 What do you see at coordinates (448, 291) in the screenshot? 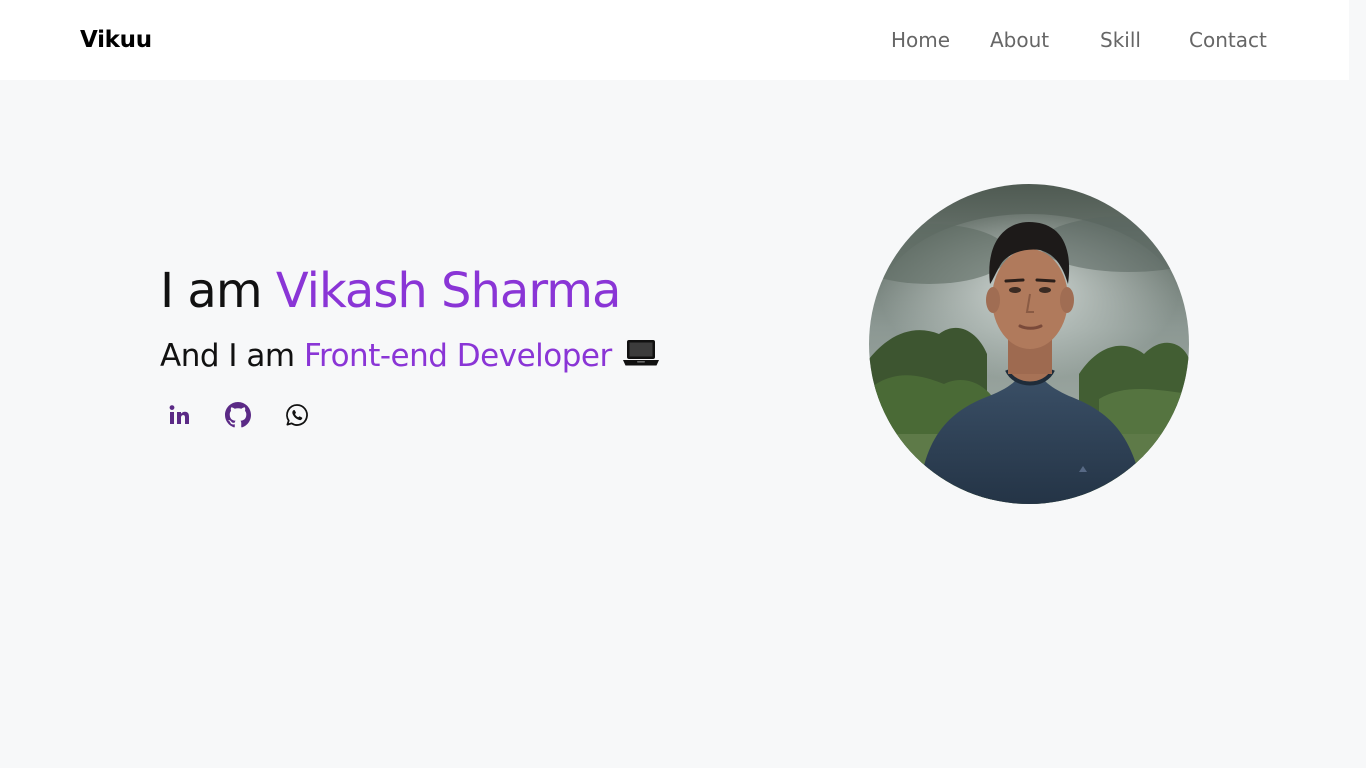
I see `hero-name: Vikash Sharma` at bounding box center [448, 291].